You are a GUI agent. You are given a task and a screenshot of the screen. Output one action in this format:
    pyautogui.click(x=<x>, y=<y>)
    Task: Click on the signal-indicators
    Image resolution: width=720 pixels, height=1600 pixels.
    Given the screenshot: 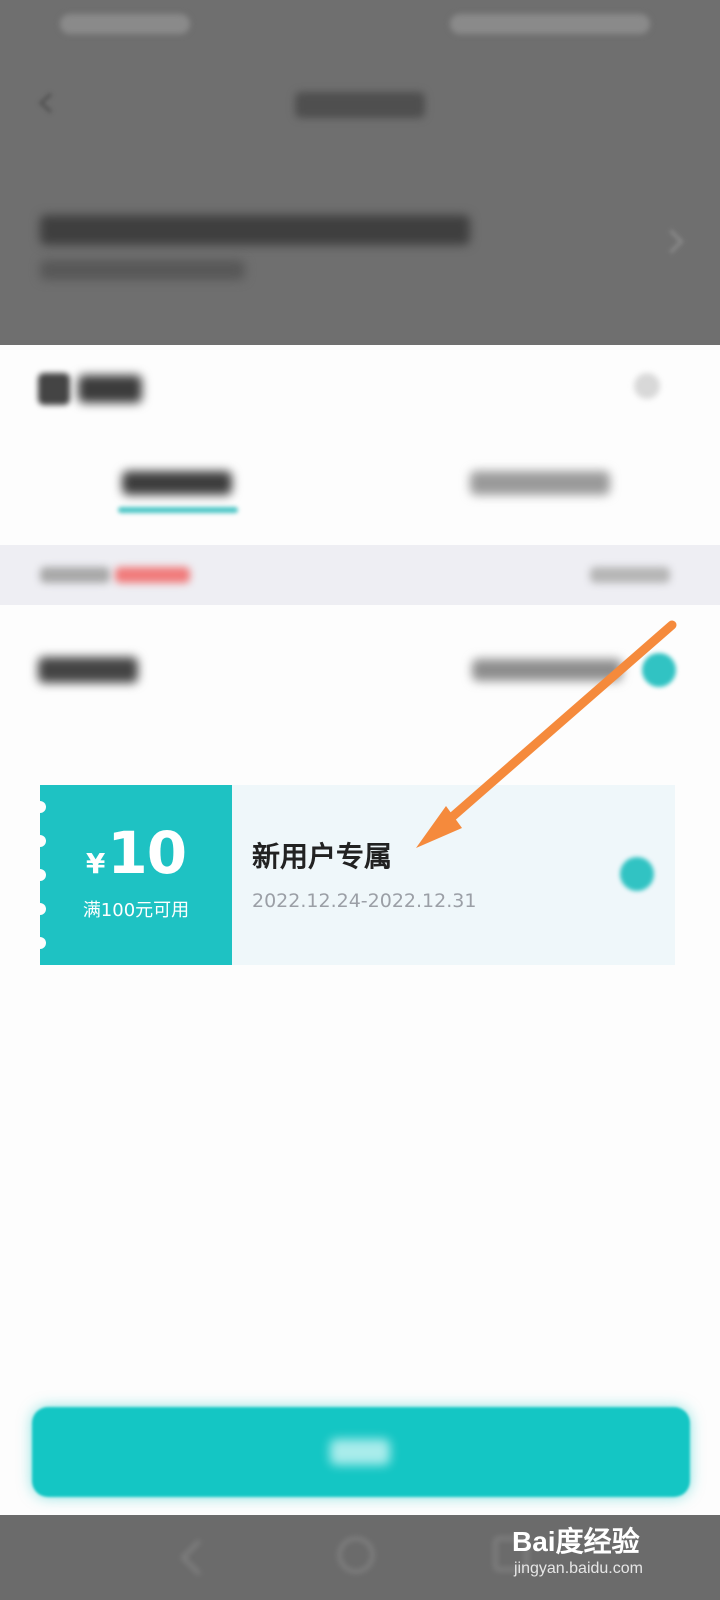 What is the action you would take?
    pyautogui.click(x=125, y=24)
    